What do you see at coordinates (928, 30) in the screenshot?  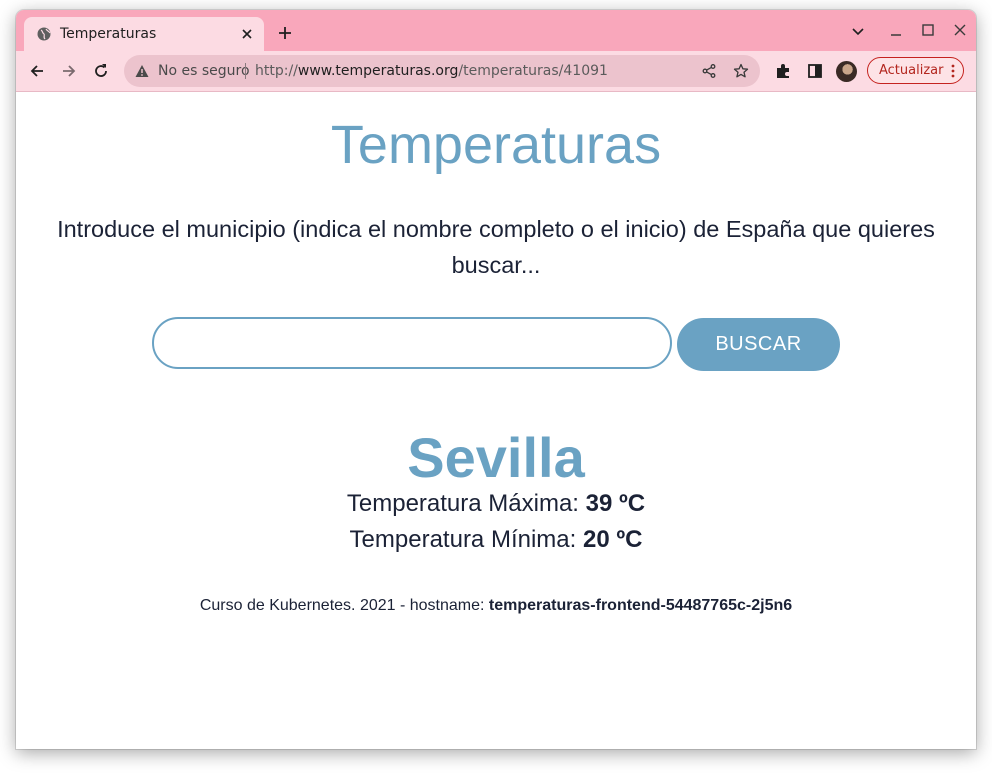 I see `maximize-icon` at bounding box center [928, 30].